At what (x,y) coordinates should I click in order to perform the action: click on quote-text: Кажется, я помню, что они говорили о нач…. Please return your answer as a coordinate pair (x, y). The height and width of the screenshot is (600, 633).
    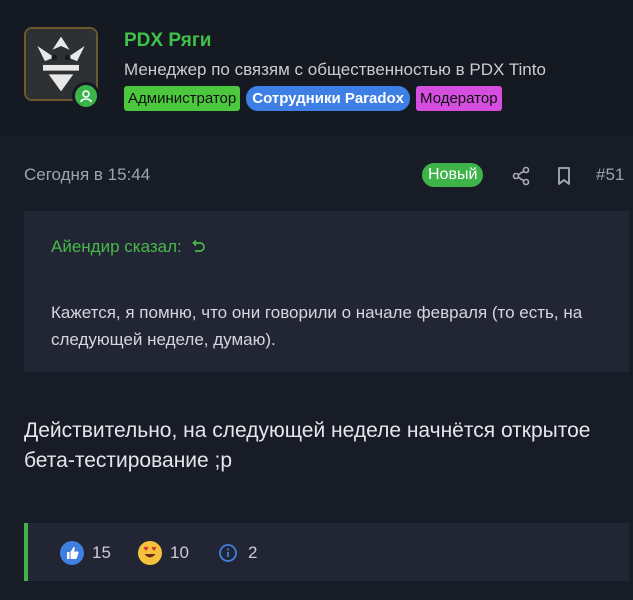
    Looking at the image, I should click on (317, 326).